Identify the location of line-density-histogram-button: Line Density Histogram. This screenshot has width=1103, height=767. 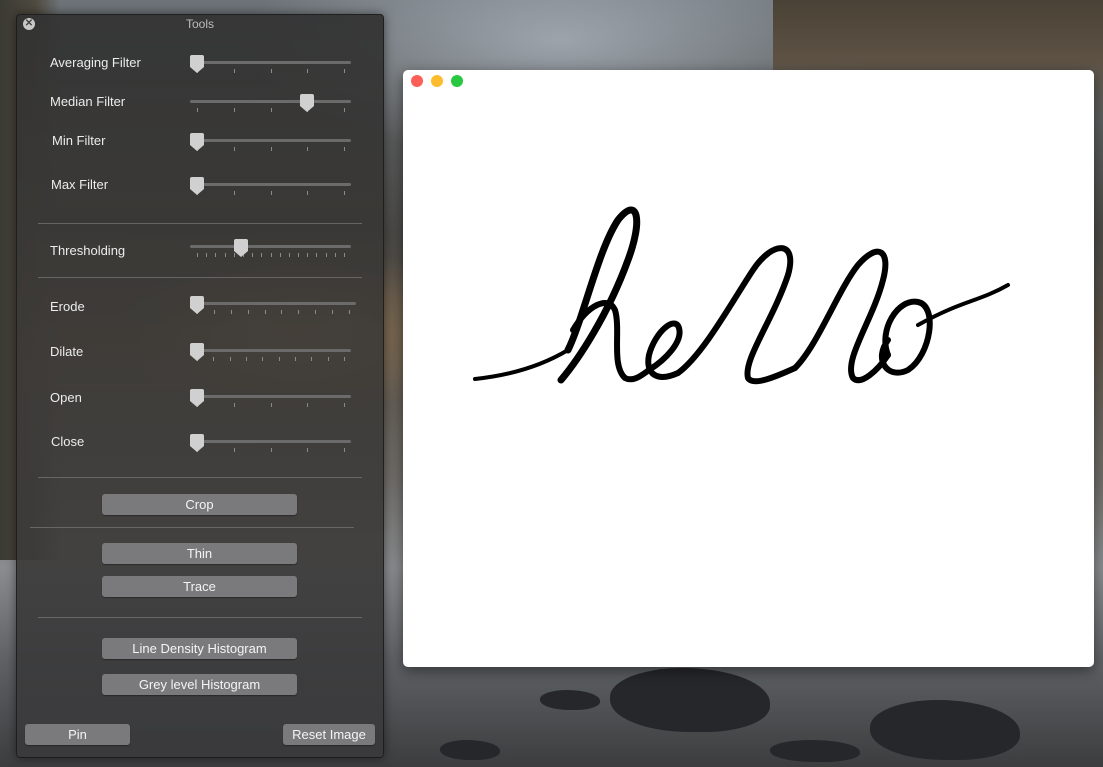
(199, 648).